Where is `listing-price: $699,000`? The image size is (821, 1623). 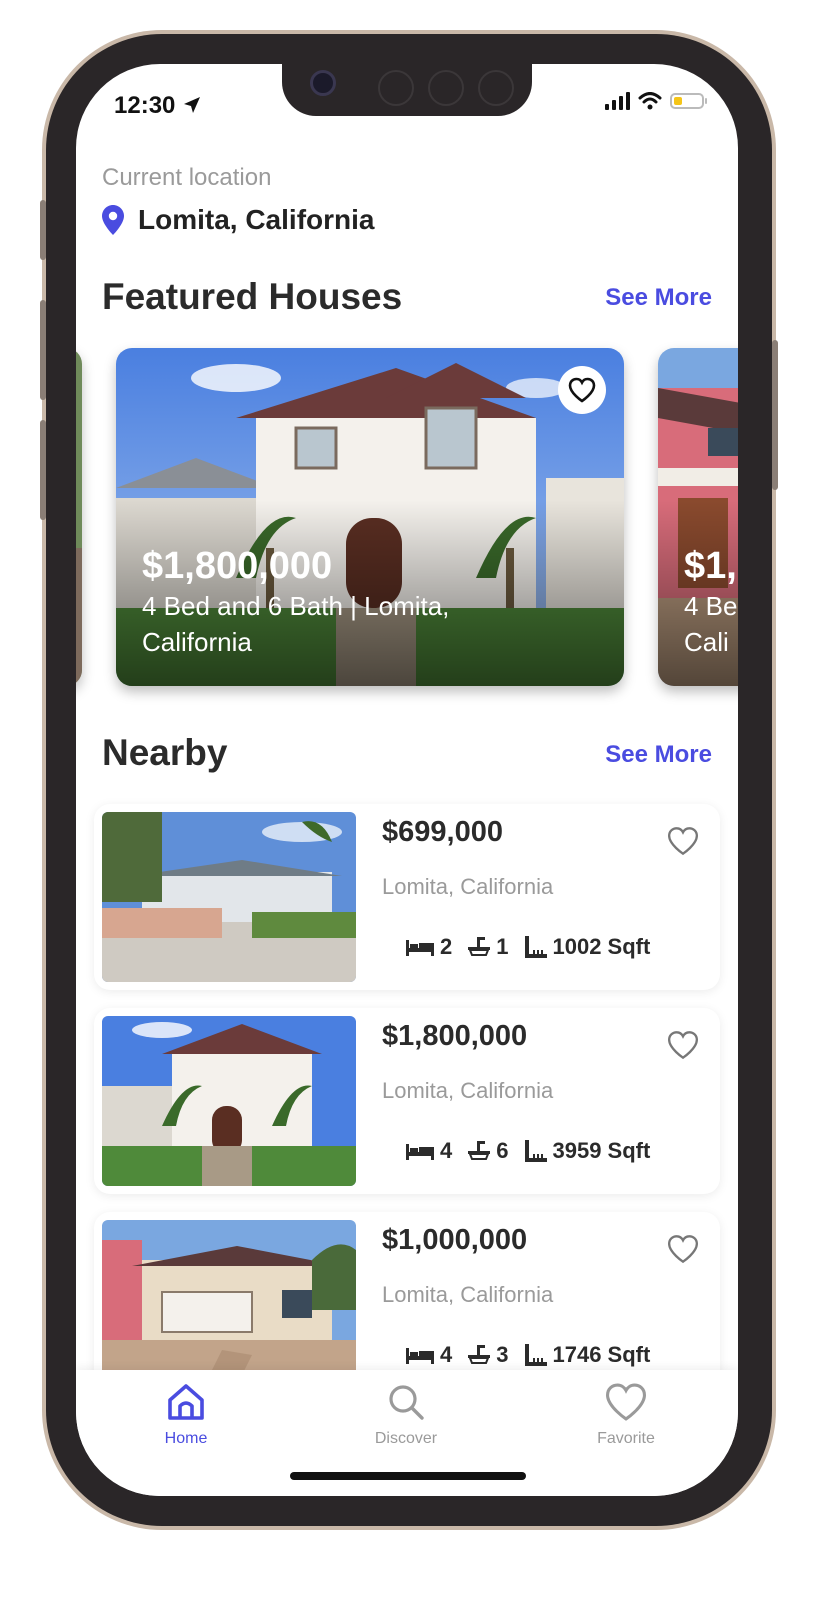 listing-price: $699,000 is located at coordinates (442, 832).